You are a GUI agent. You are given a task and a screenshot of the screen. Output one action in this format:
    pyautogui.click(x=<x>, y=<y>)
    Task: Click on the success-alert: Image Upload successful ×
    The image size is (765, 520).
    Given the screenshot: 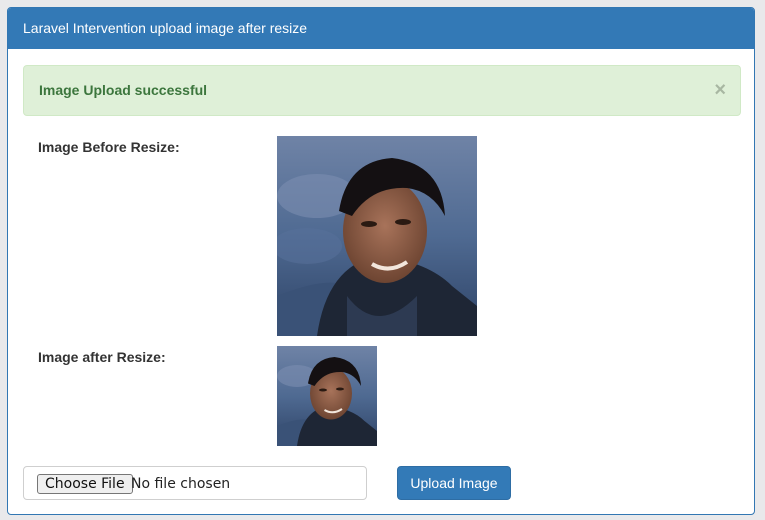 What is the action you would take?
    pyautogui.click(x=382, y=90)
    